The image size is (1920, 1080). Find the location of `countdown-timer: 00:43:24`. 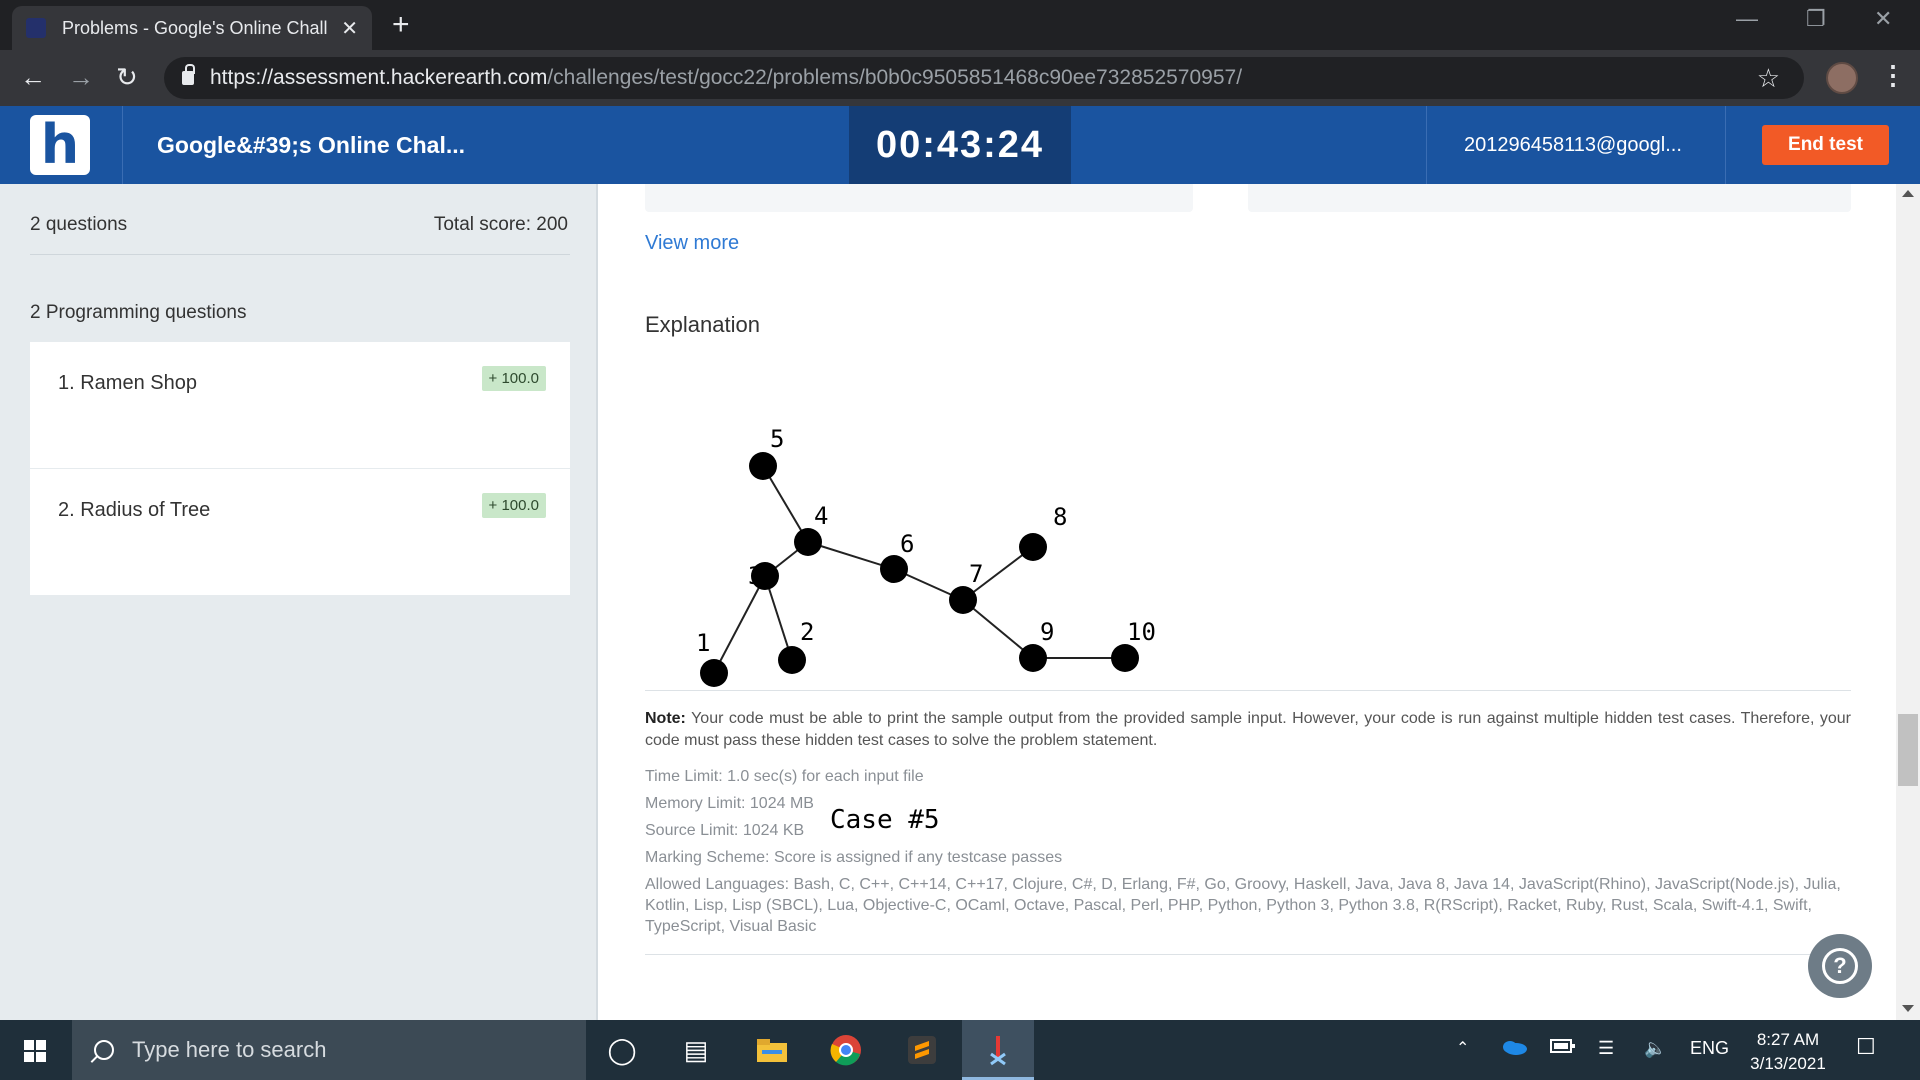

countdown-timer: 00:43:24 is located at coordinates (960, 145).